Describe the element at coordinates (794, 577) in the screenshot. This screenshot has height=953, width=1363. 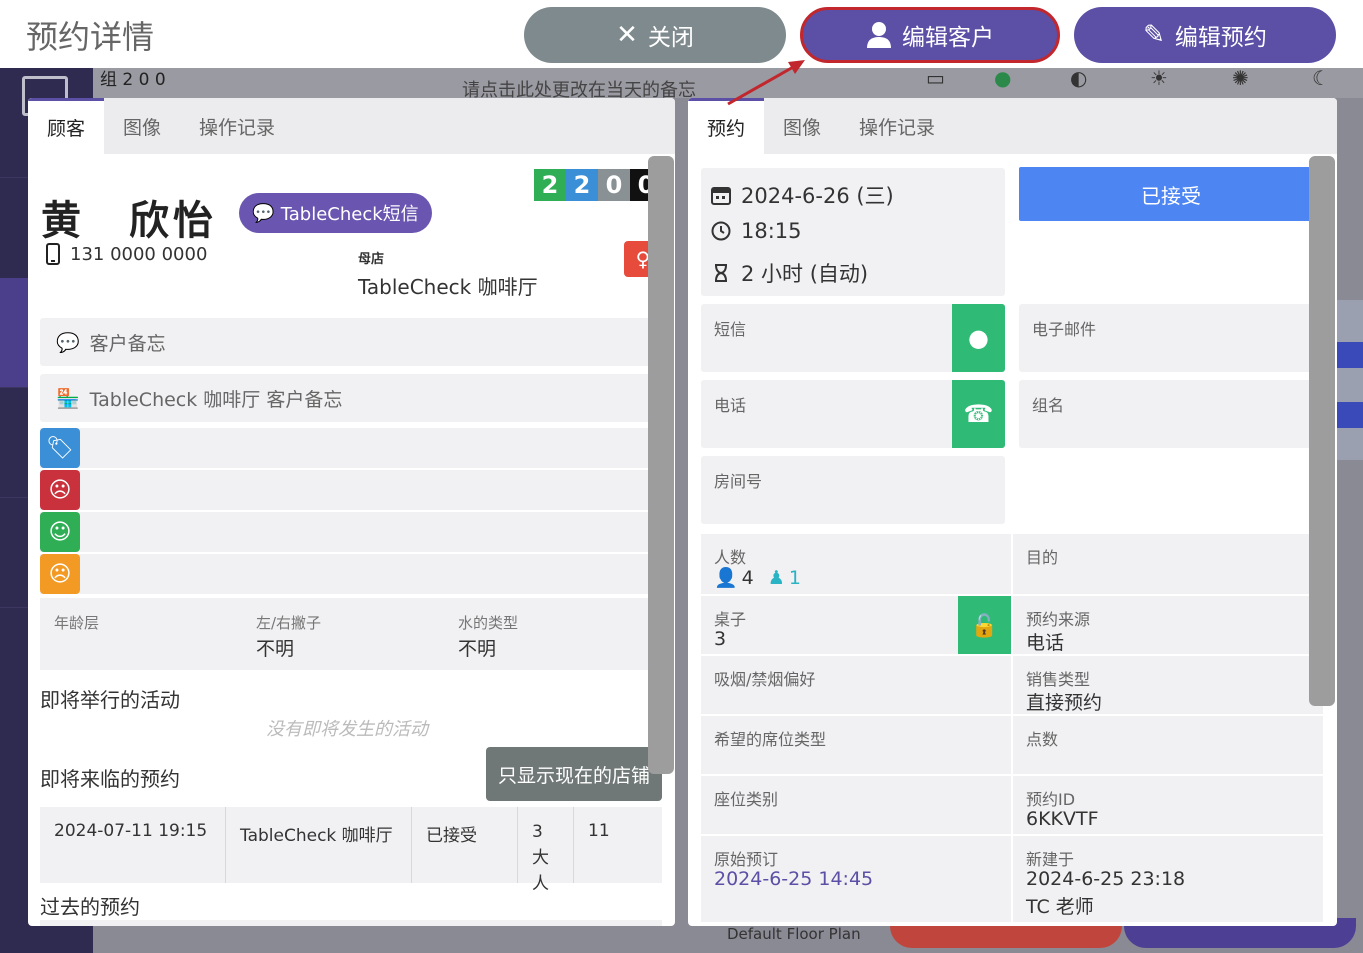
I see `child-count: 1` at that location.